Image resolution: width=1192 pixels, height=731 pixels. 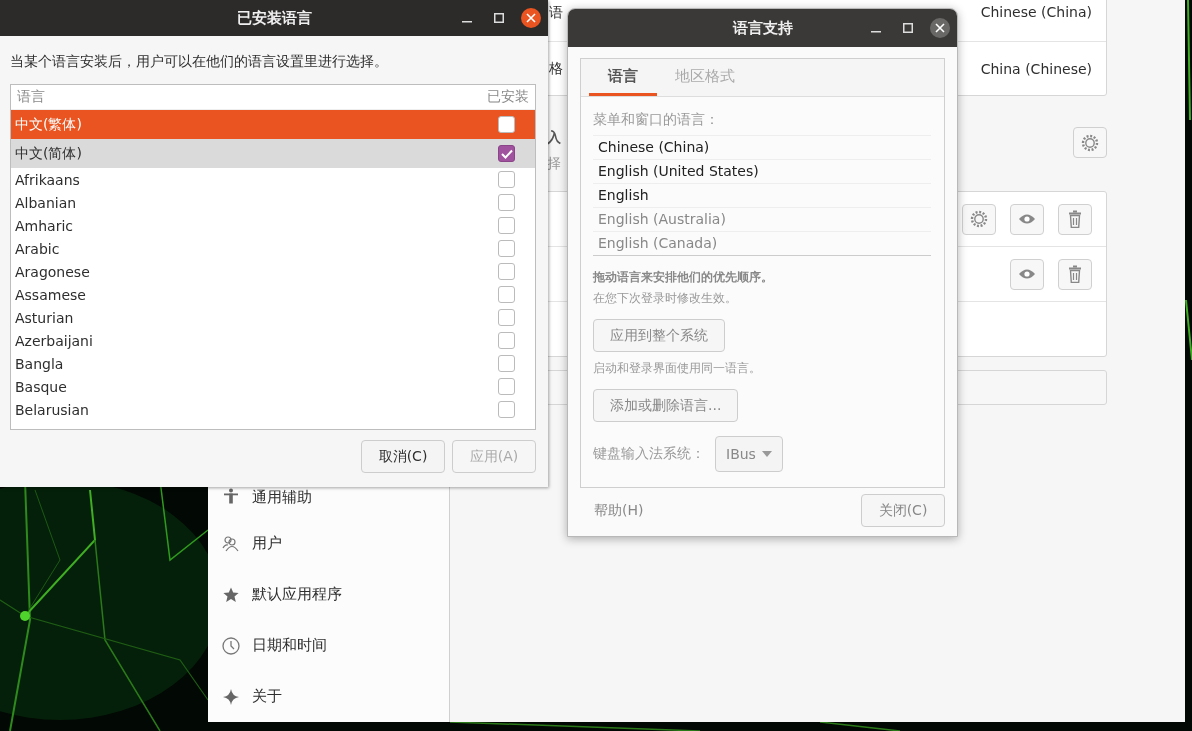 What do you see at coordinates (656, 120) in the screenshot?
I see `list-label: 菜单和窗口的语言：` at bounding box center [656, 120].